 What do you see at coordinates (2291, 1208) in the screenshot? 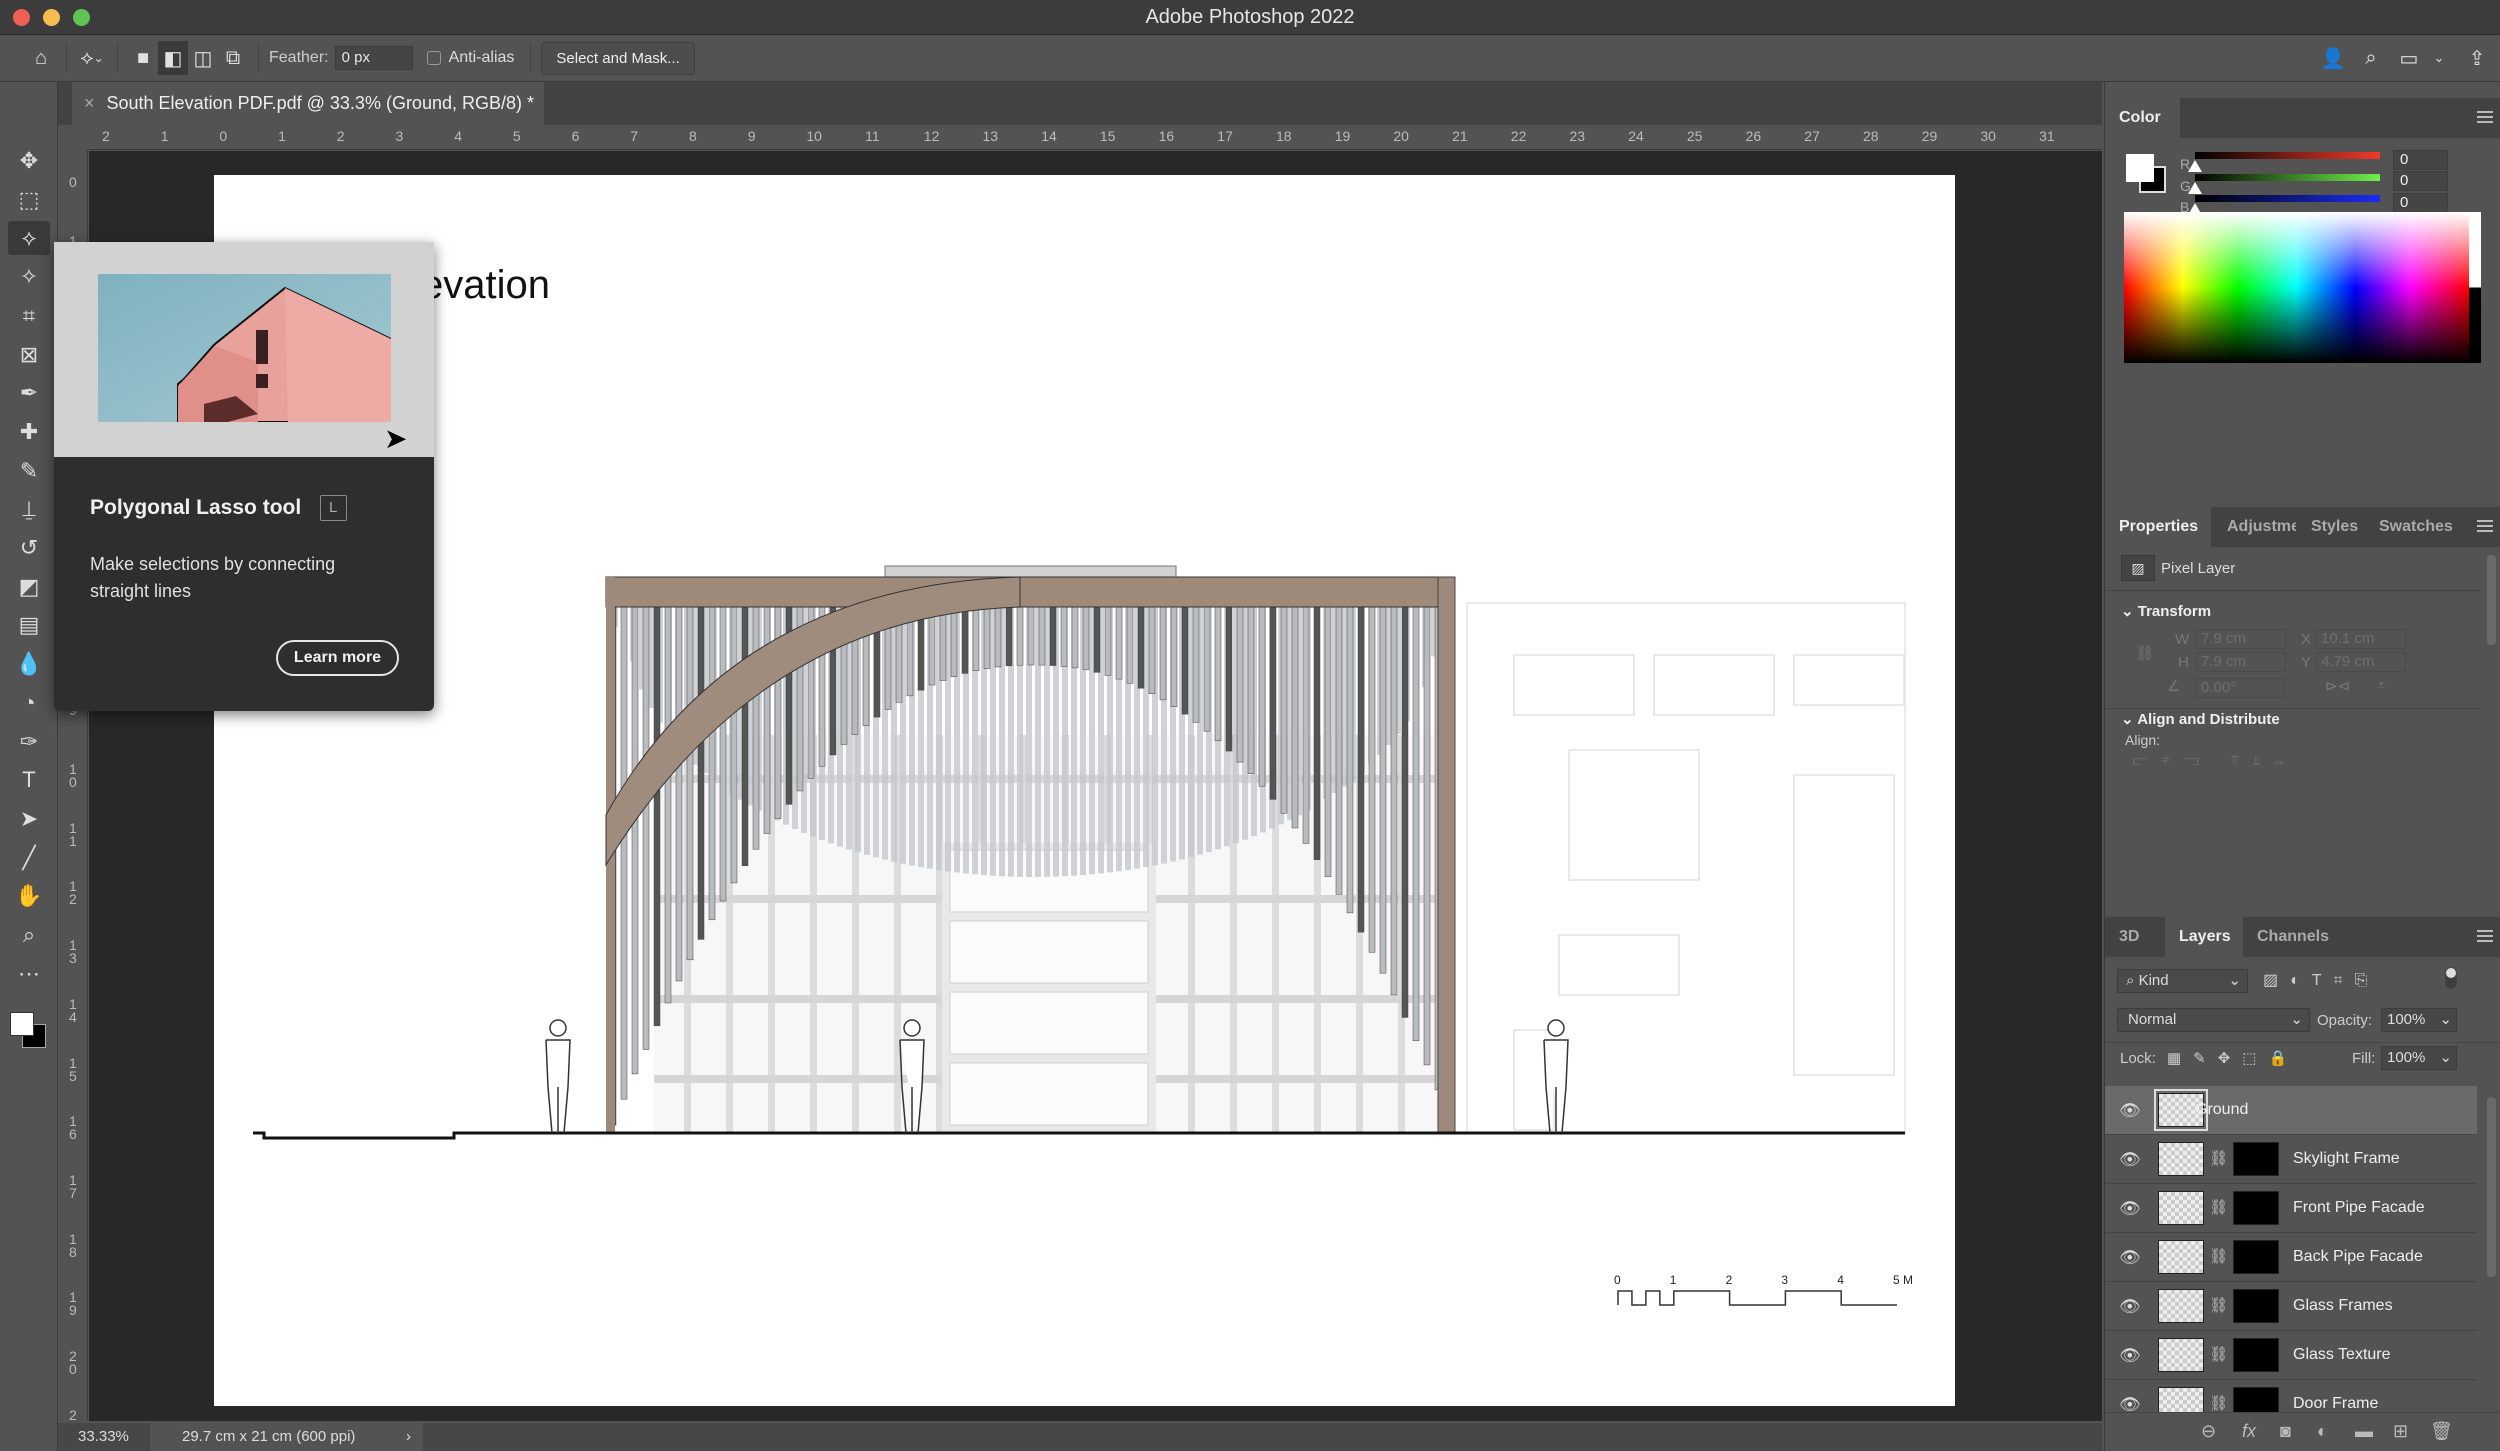
I see `layer-row: 👁 ⛓ Front Pipe Facade` at bounding box center [2291, 1208].